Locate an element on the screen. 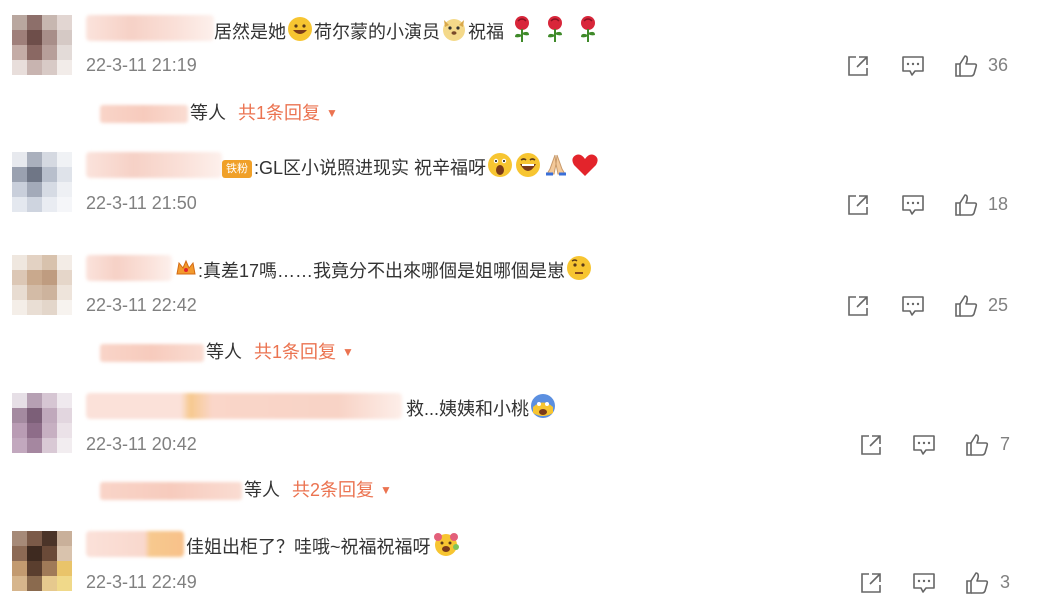  laugh-face-emoji is located at coordinates (528, 169).